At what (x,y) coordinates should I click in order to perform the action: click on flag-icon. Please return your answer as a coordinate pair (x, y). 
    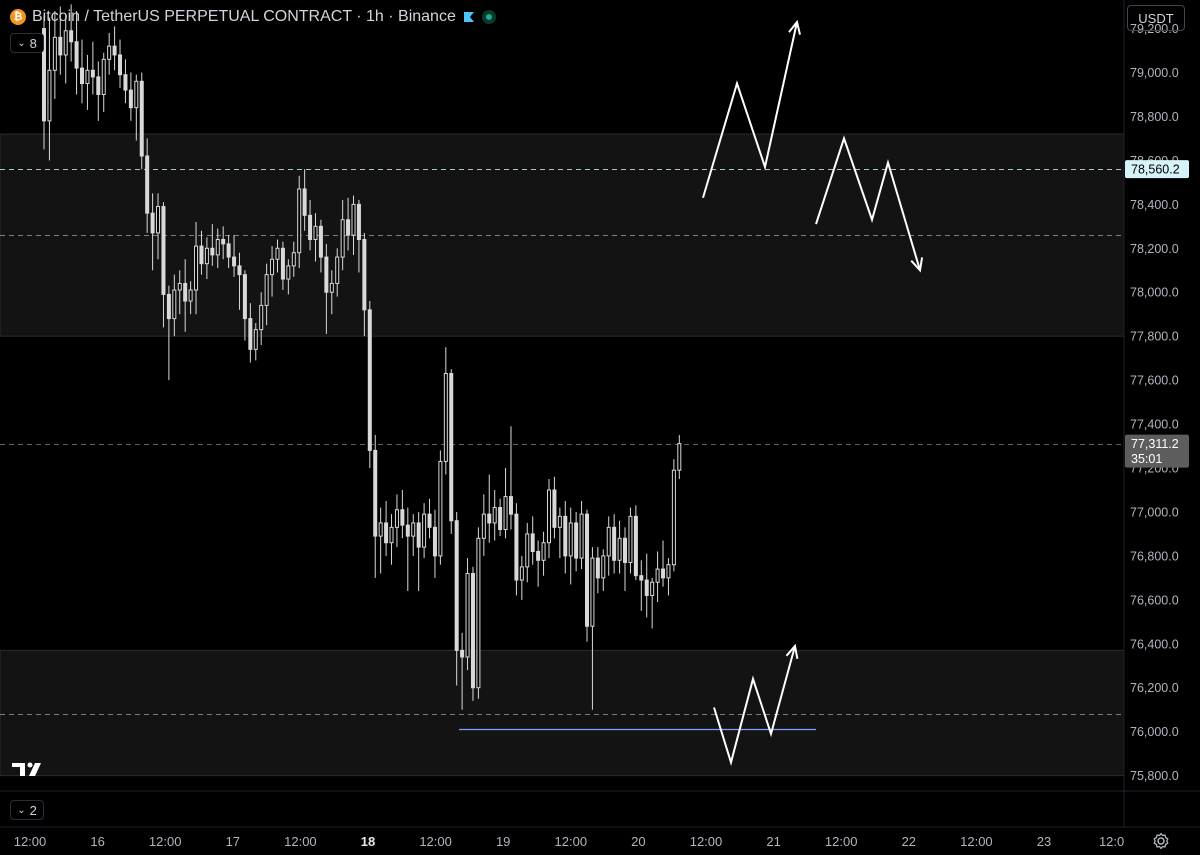
    Looking at the image, I should click on (469, 17).